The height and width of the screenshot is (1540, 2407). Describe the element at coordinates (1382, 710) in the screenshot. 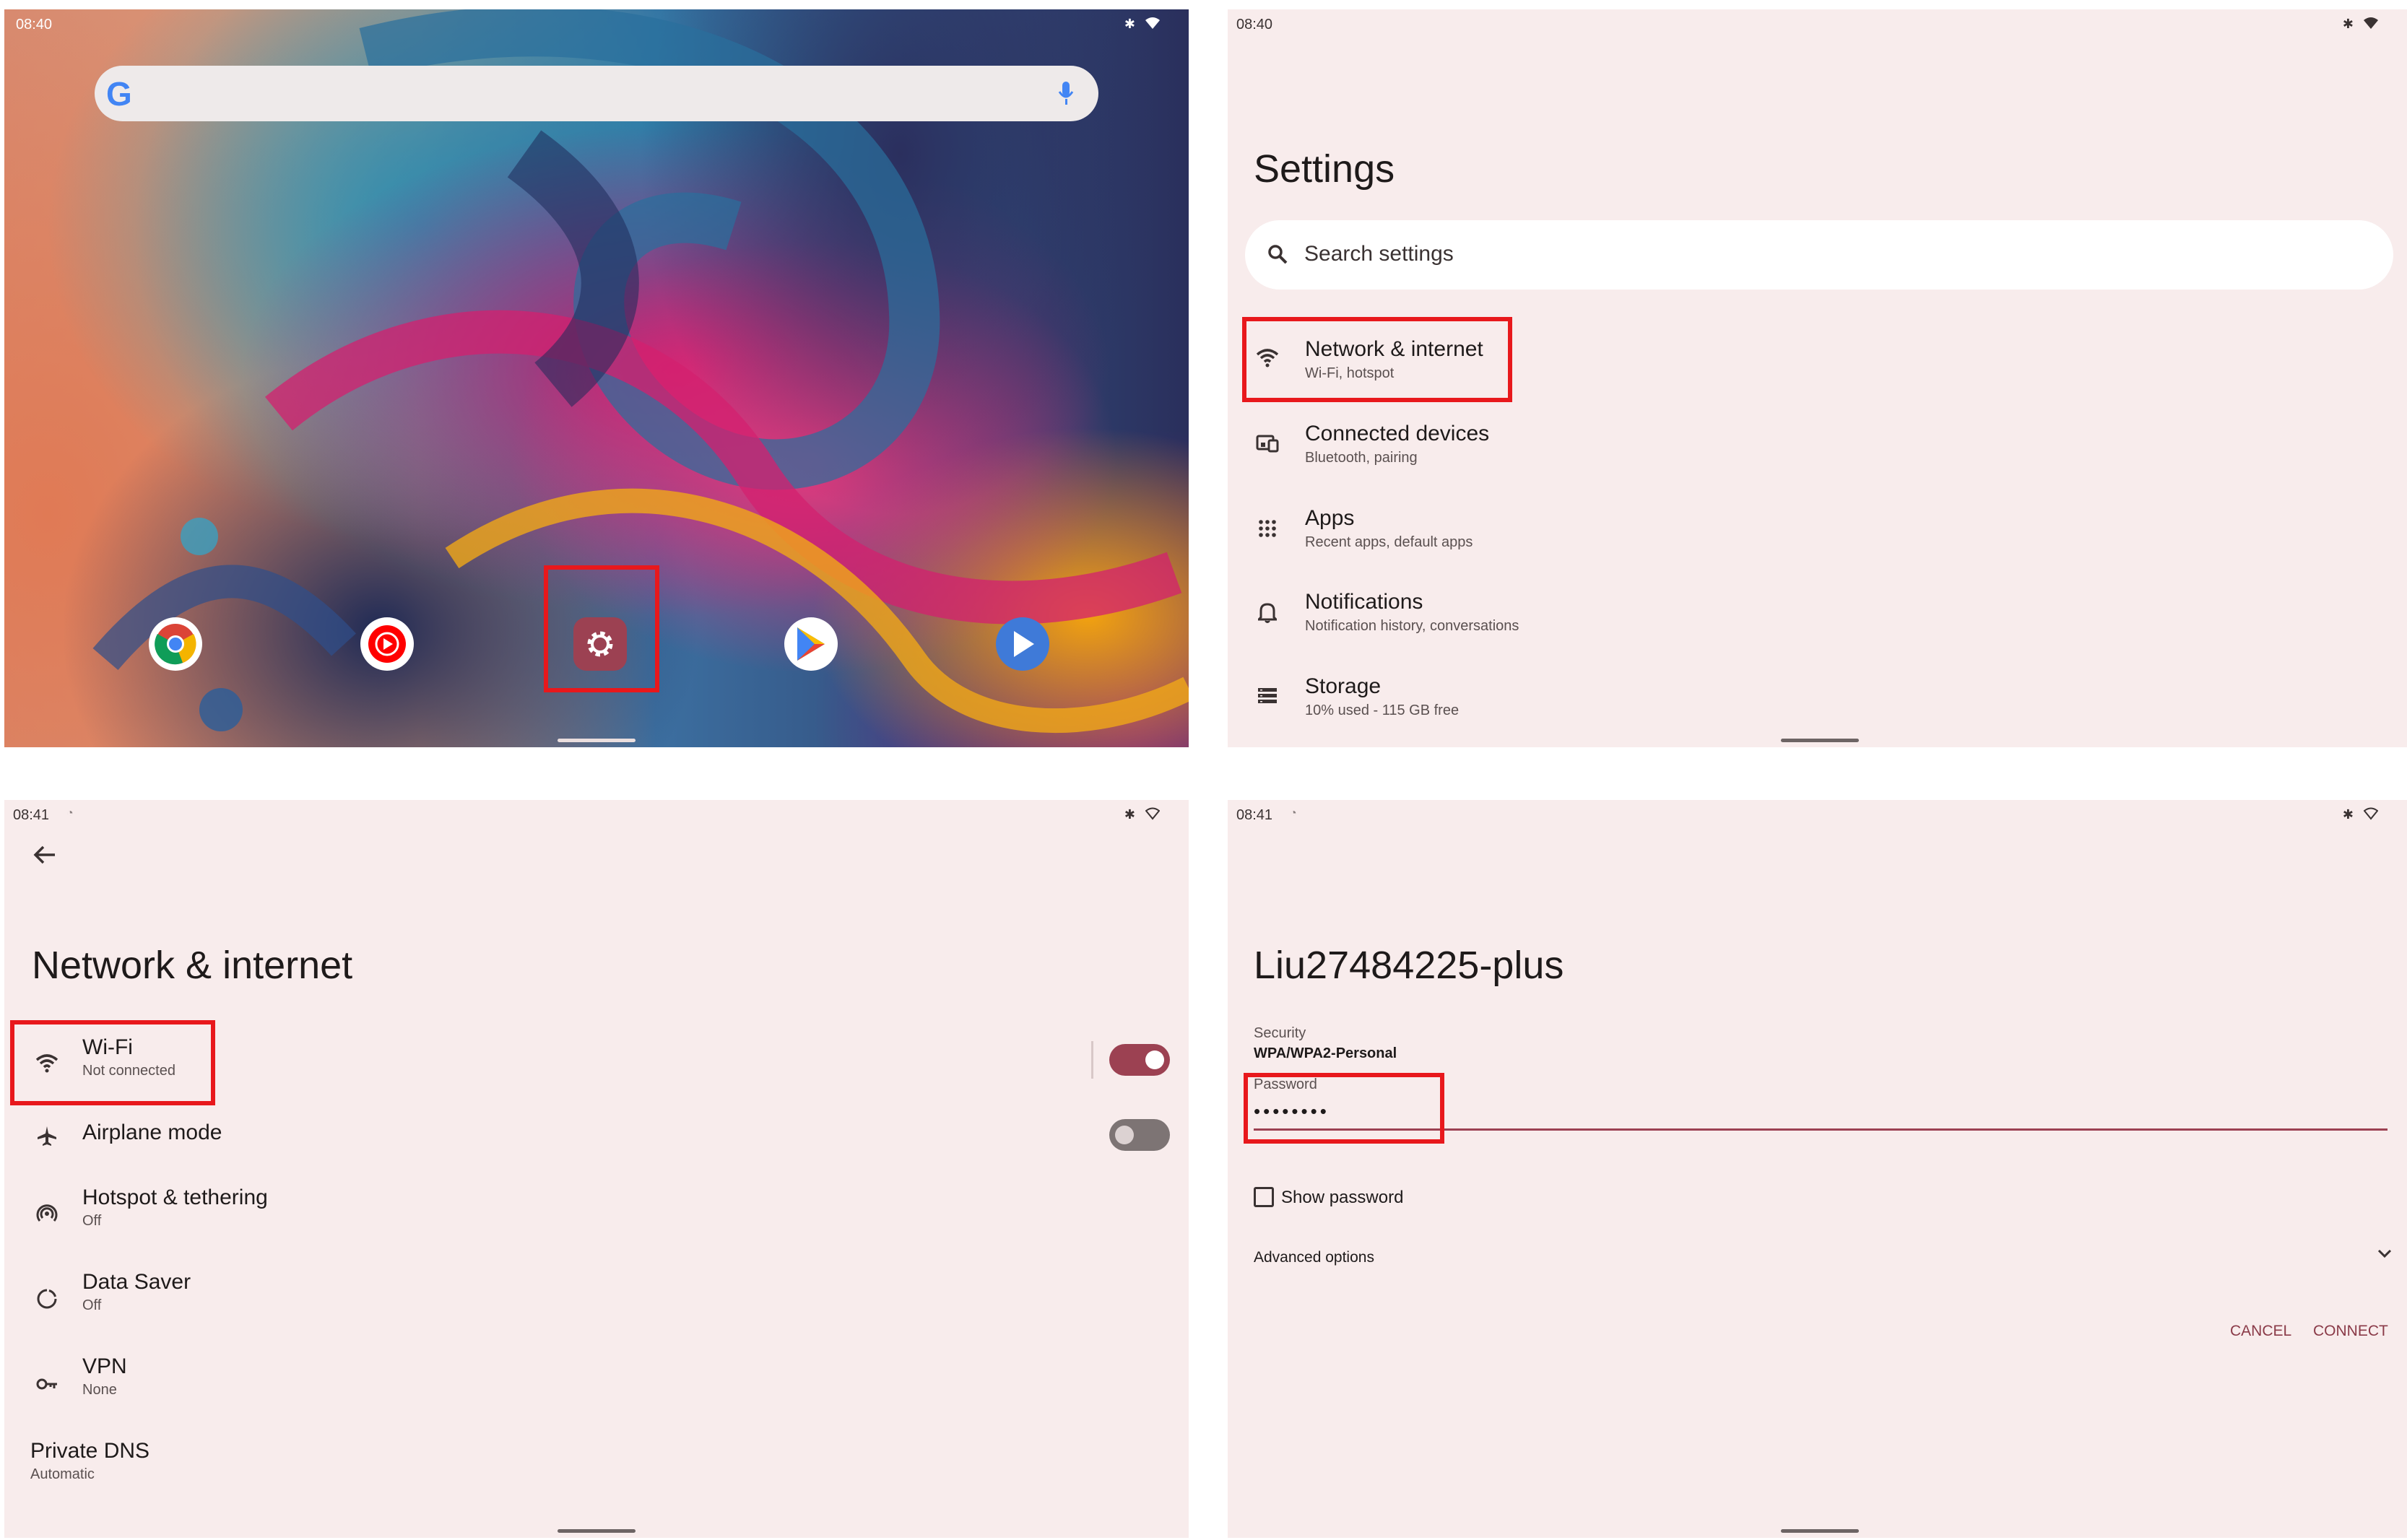

I see `settings-item-subtitle: 10% used - 115 GB free` at that location.